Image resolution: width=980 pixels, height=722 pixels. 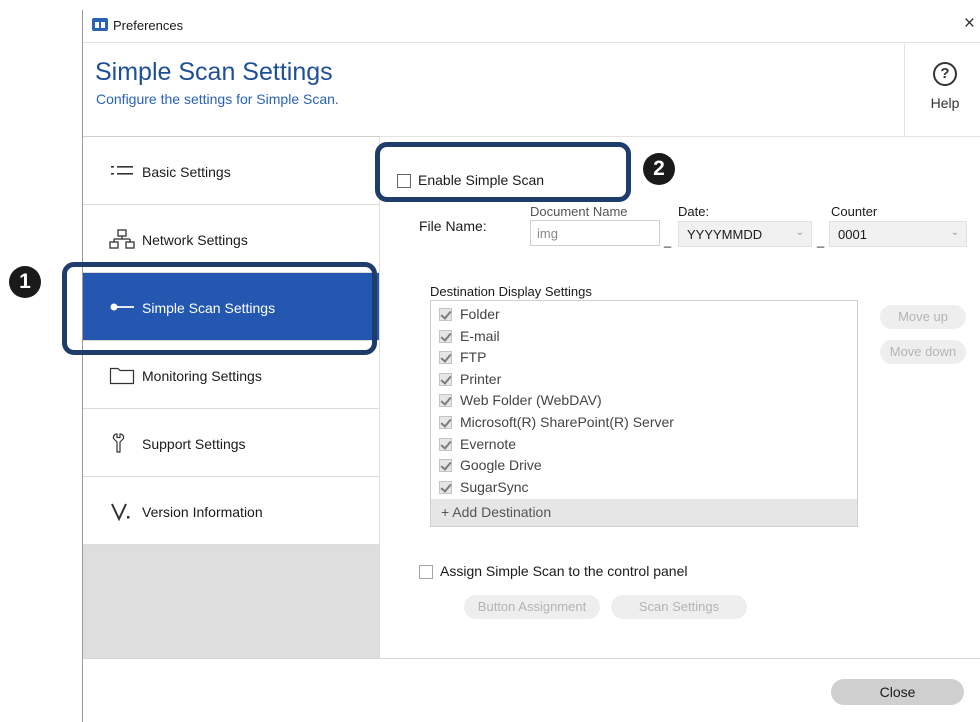 What do you see at coordinates (118, 443) in the screenshot?
I see `wrench-icon` at bounding box center [118, 443].